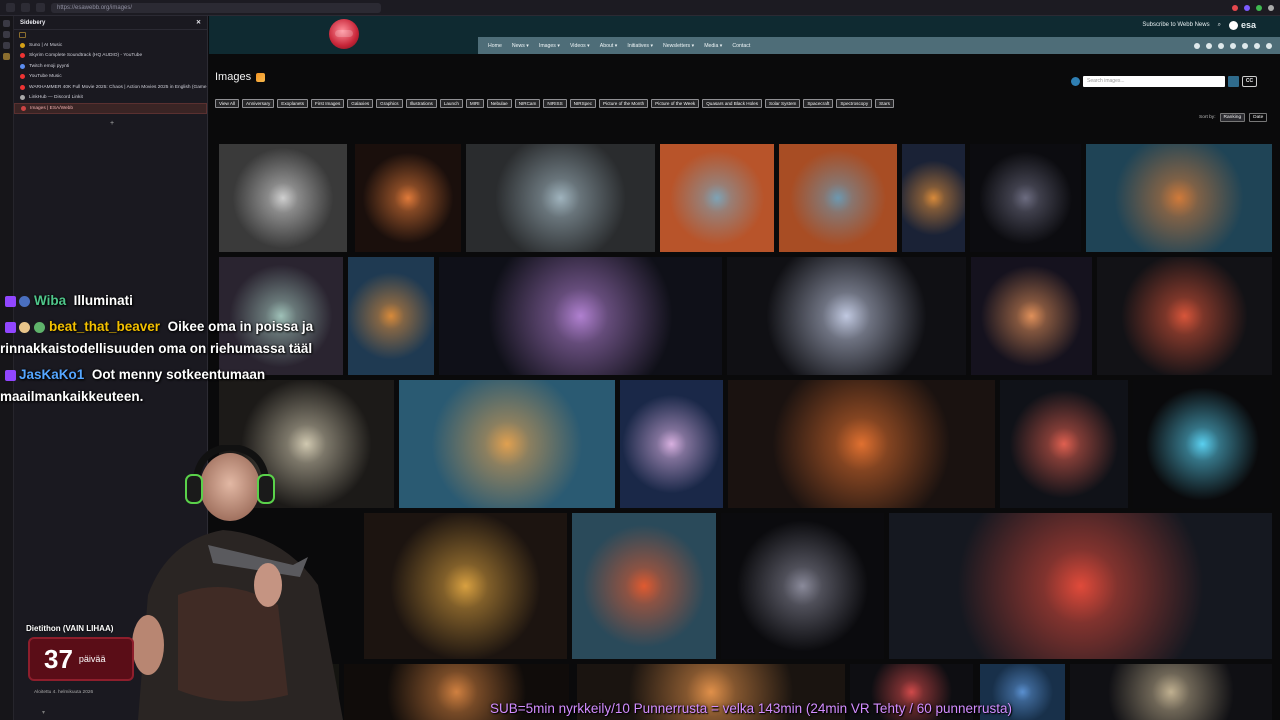 This screenshot has height=720, width=1280. What do you see at coordinates (1249, 81) in the screenshot?
I see `cc-badge: CC` at bounding box center [1249, 81].